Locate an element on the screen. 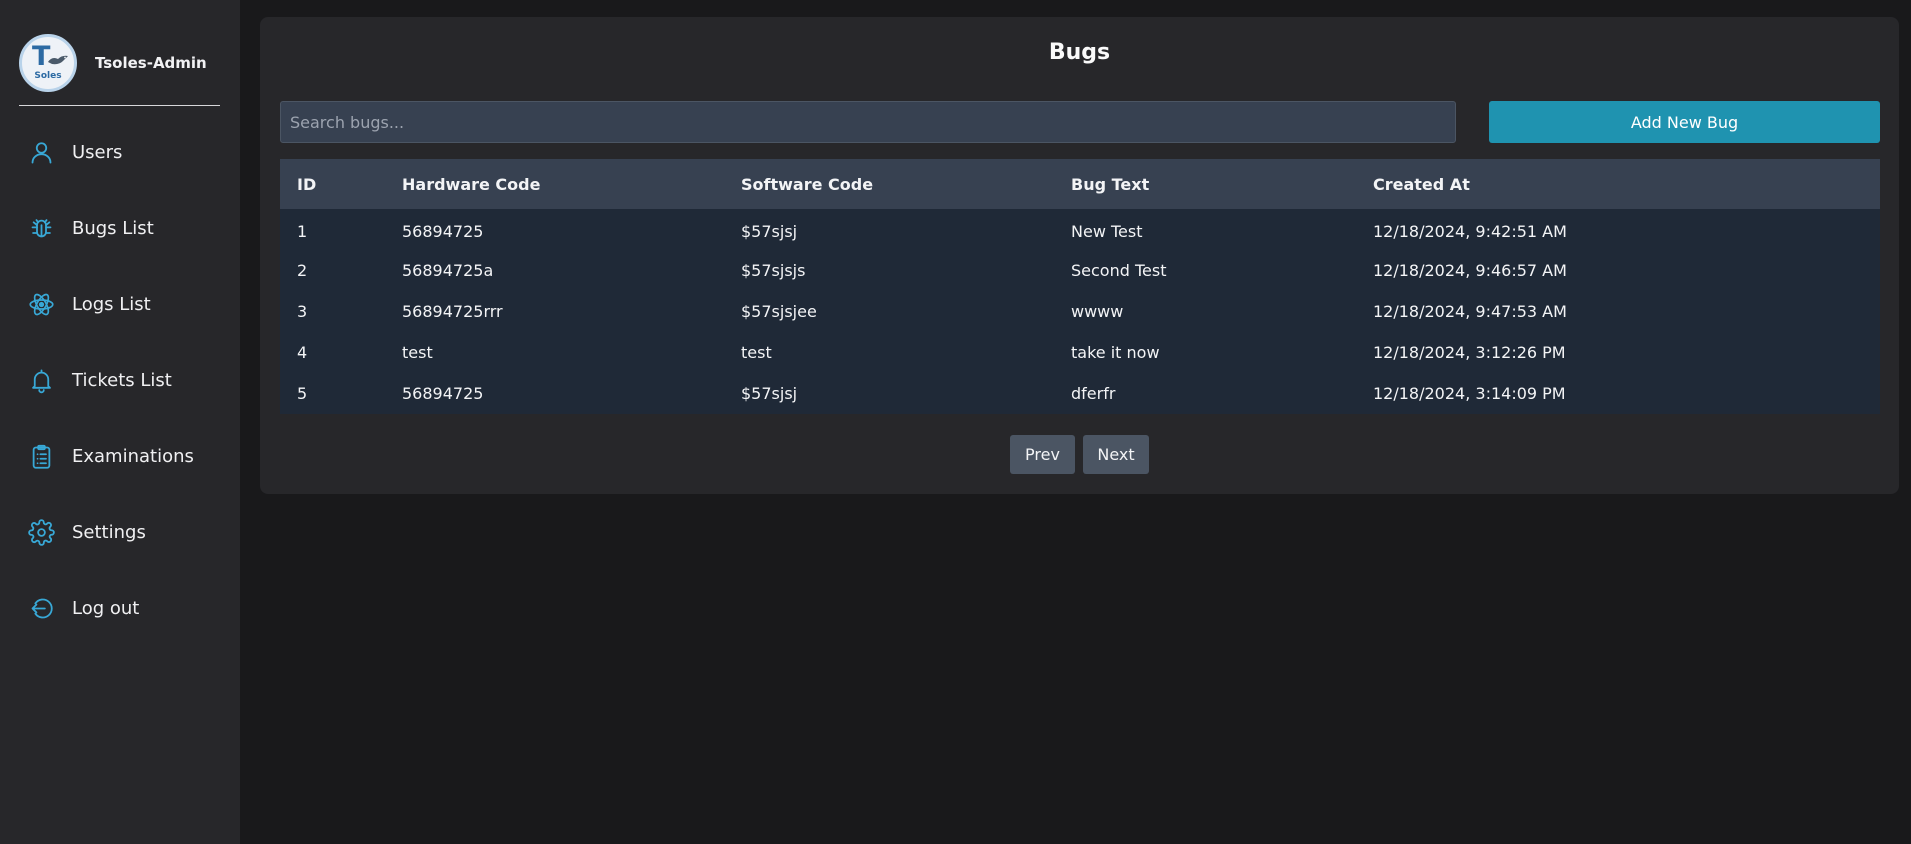 Image resolution: width=1911 pixels, height=844 pixels. cell-id: 4 is located at coordinates (302, 352).